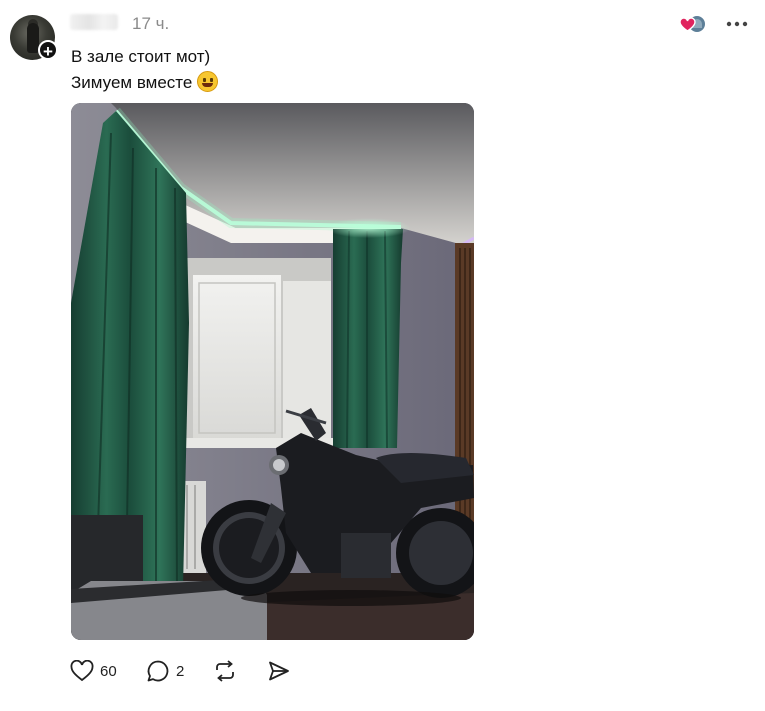  I want to click on username-redacted, so click(94, 22).